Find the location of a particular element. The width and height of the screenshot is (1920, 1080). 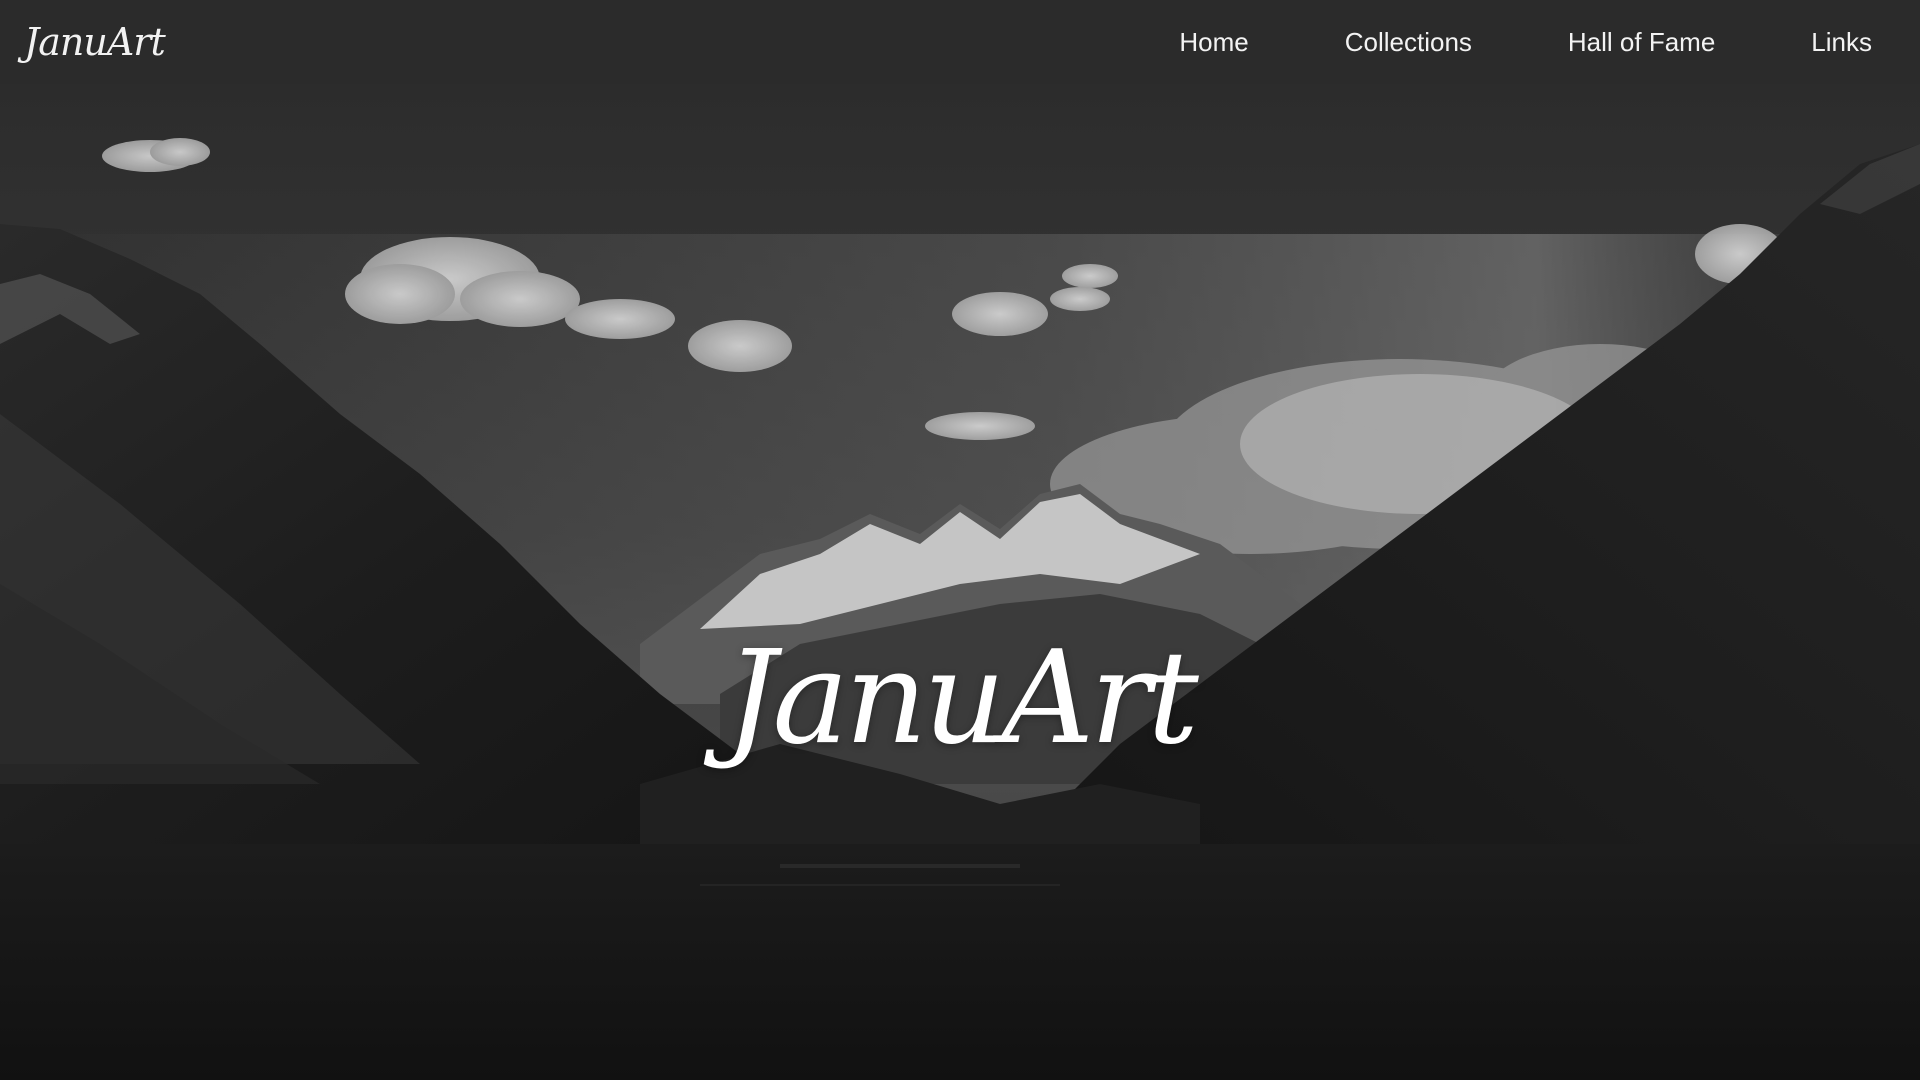

main-nav: Home Collections Hall of Fame Links is located at coordinates (1501, 42).